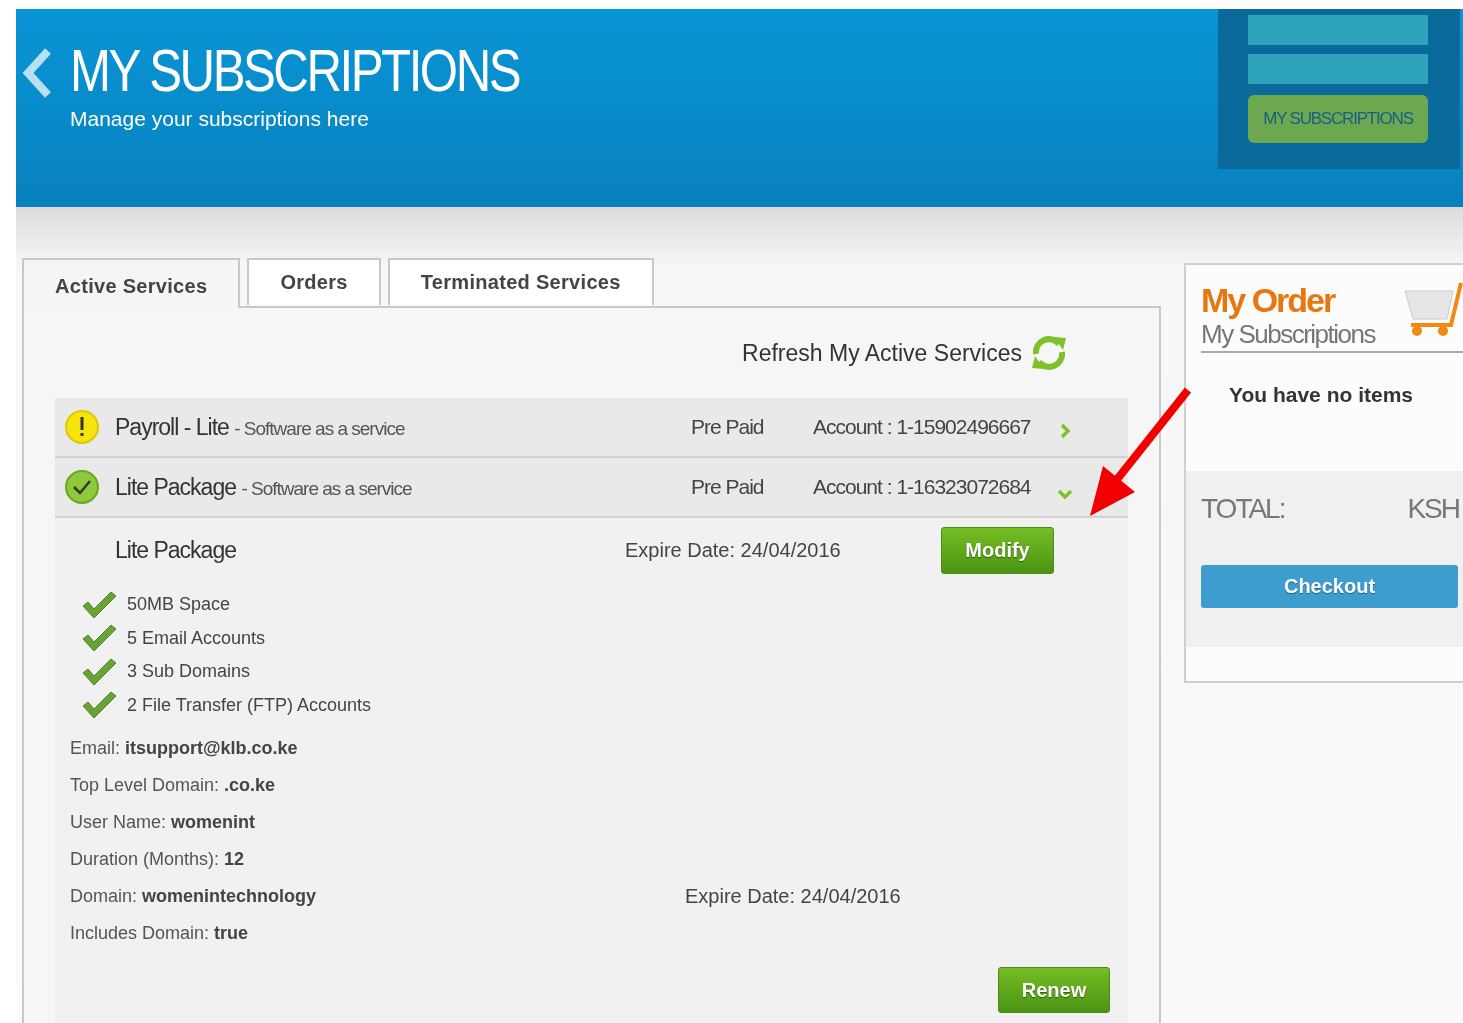  What do you see at coordinates (249, 705) in the screenshot?
I see `feature-label: 2 File Transfer (FTP) Accounts` at bounding box center [249, 705].